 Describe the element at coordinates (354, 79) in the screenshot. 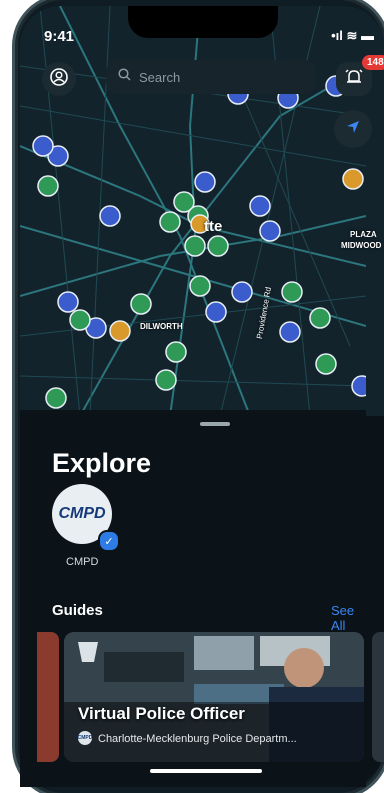

I see `alarm-icon` at that location.